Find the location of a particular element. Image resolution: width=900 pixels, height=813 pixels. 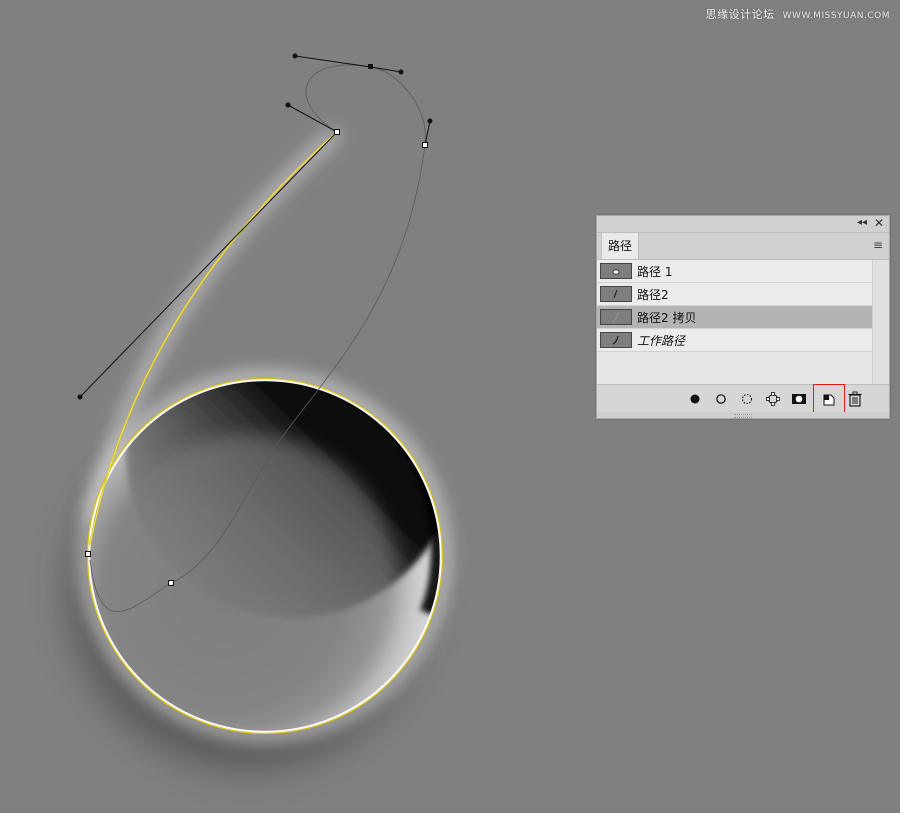

path-list: 路径 1 路径2 路径2 拷贝 工作路径 is located at coordinates (735, 322).